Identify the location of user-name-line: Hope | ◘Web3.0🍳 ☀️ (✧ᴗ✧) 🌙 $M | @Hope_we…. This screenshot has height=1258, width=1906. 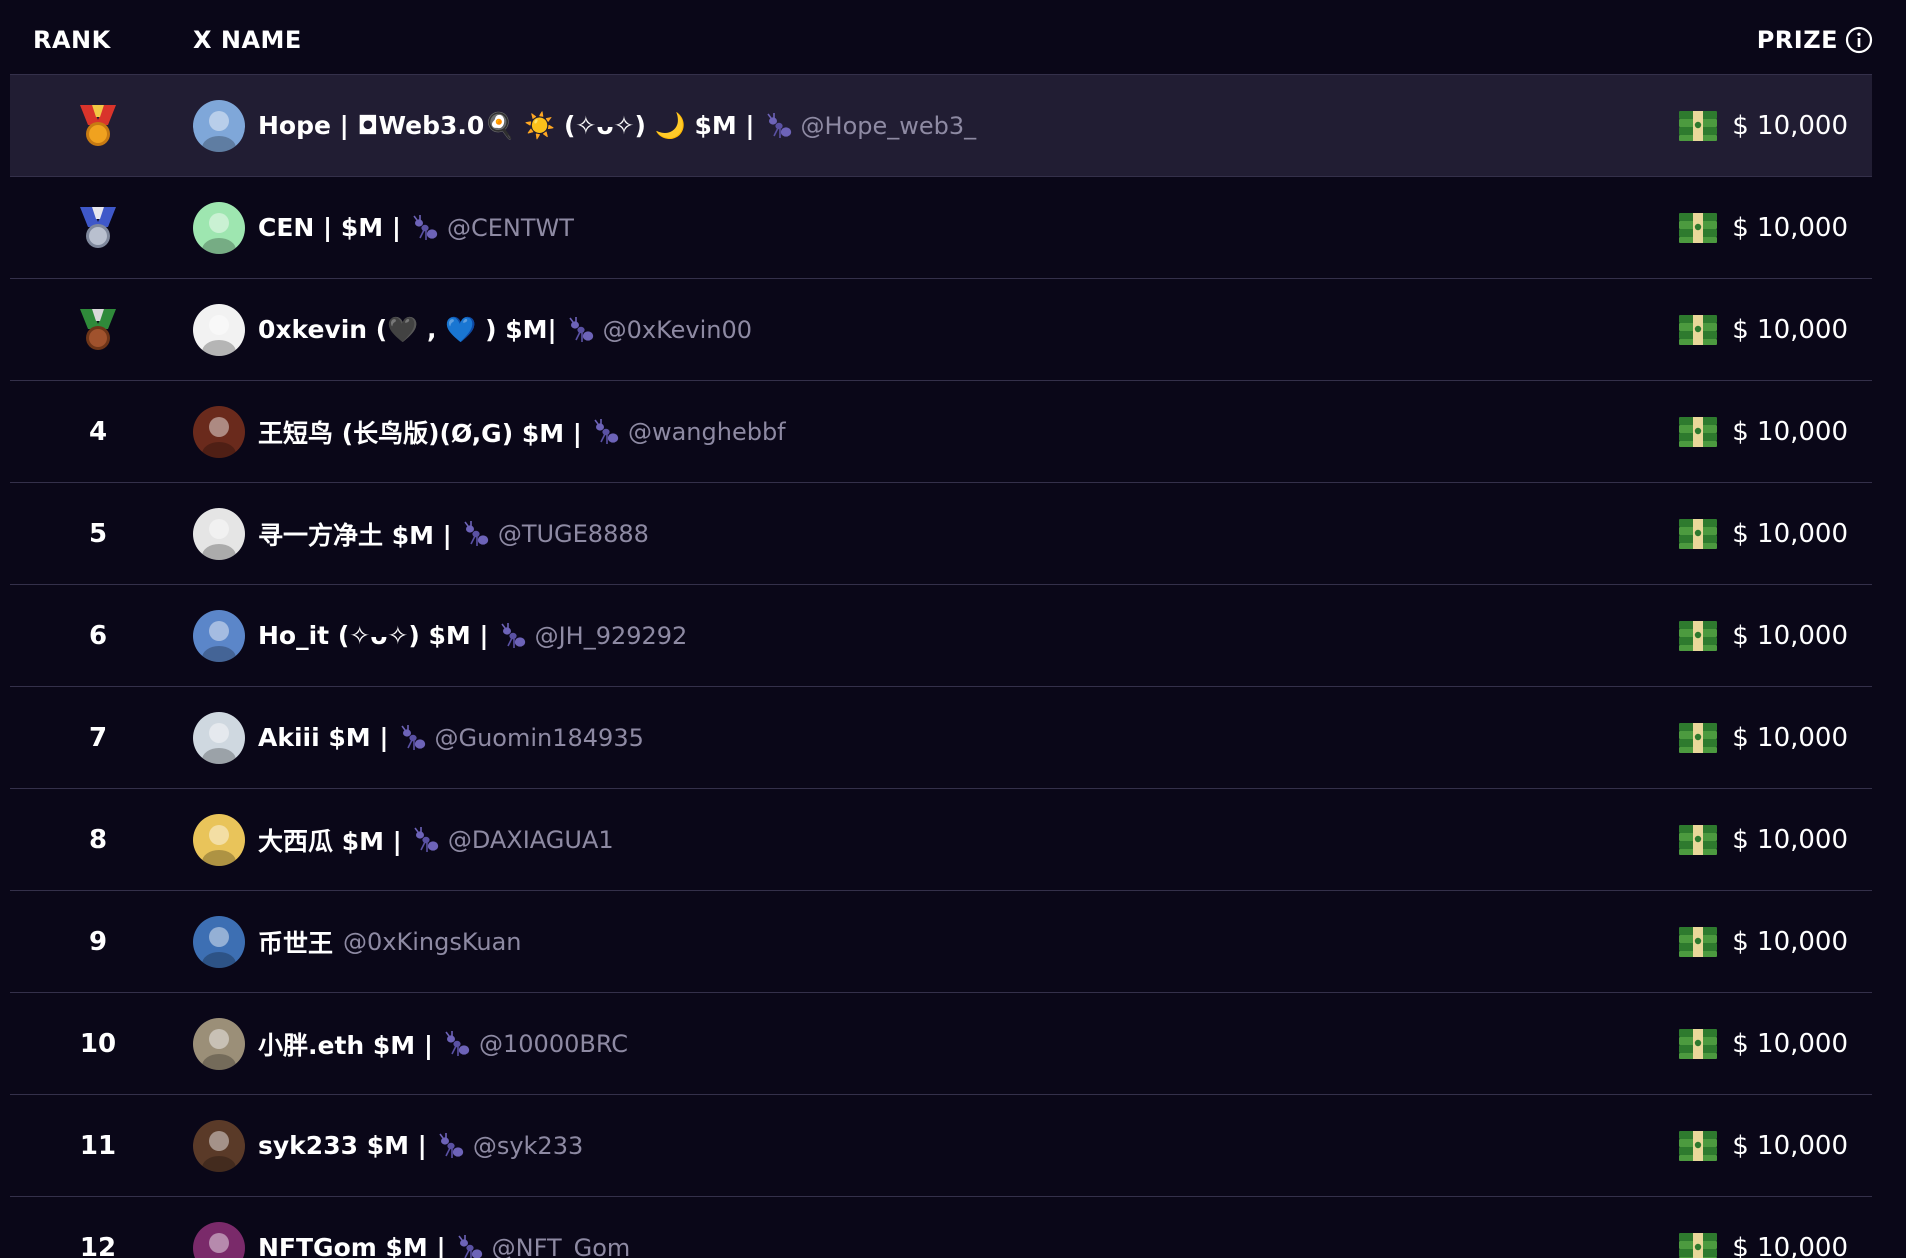
(617, 125).